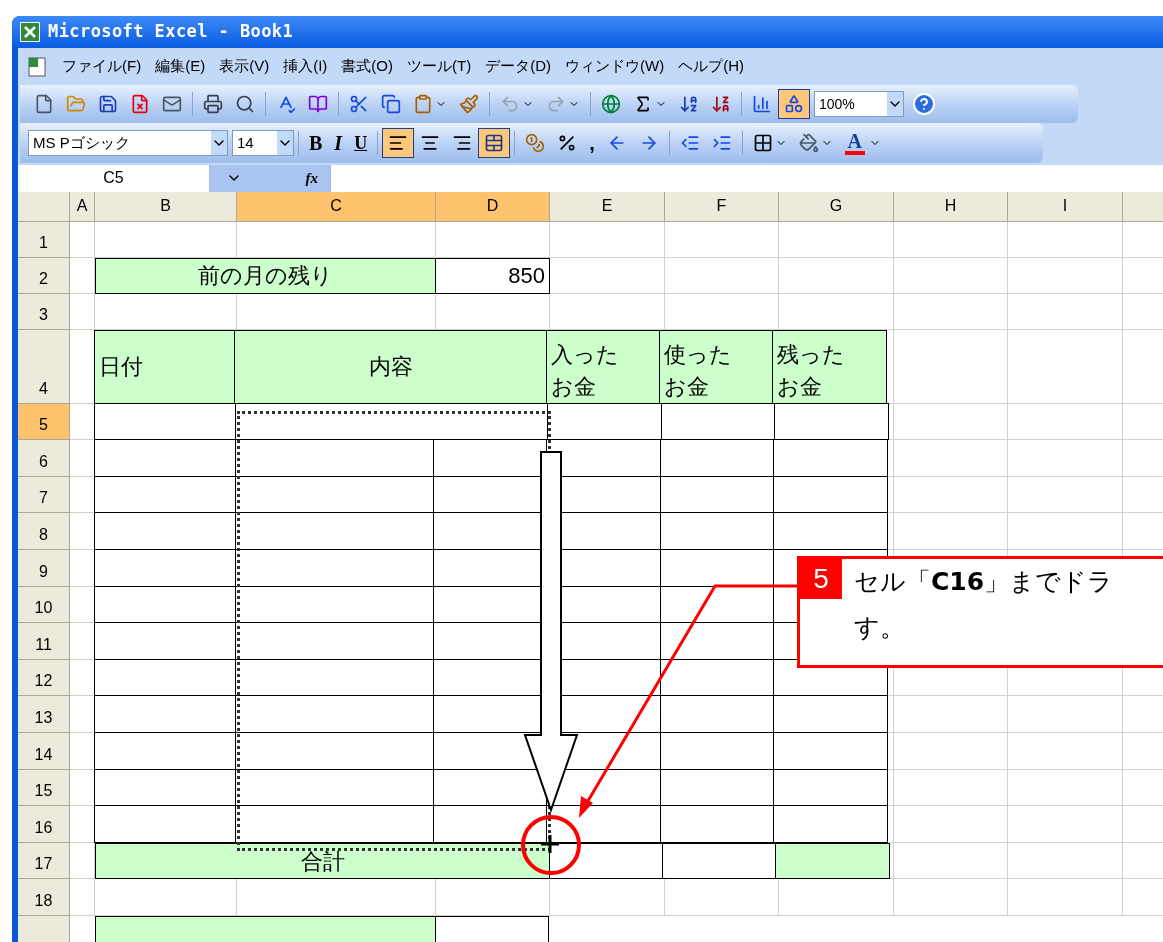 Image resolution: width=1163 pixels, height=942 pixels. Describe the element at coordinates (44, 861) in the screenshot. I see `row-header: 17` at that location.